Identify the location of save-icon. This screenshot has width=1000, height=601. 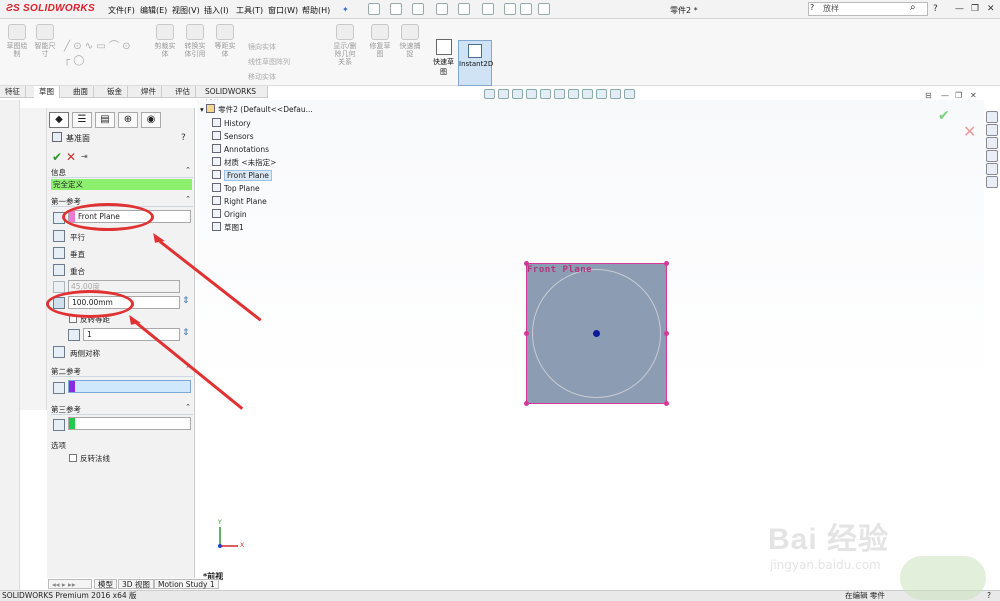
(418, 9).